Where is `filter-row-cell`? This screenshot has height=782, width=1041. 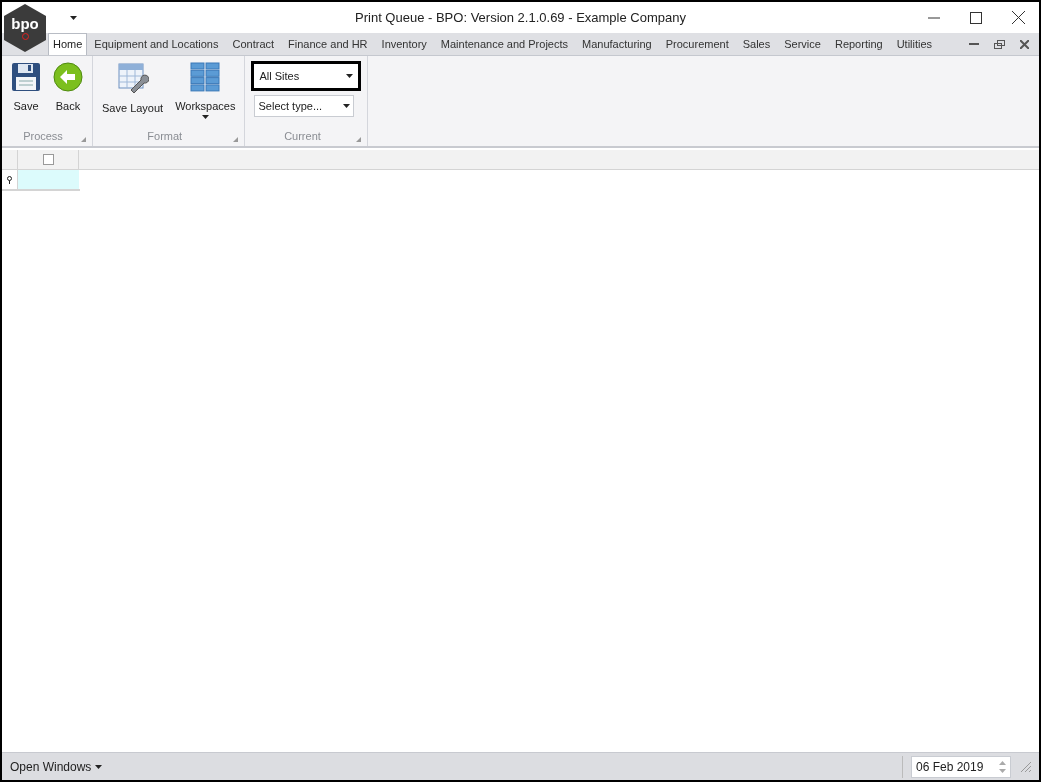
filter-row-cell is located at coordinates (48, 179).